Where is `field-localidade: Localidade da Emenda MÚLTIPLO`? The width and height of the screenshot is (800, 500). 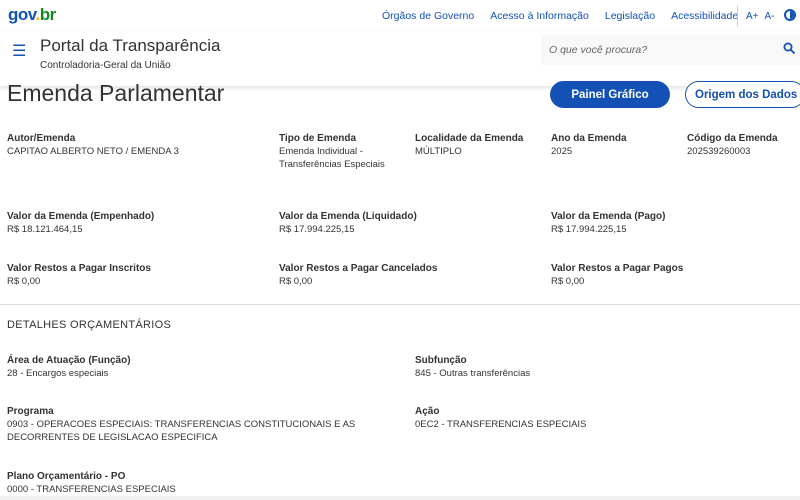
field-localidade: Localidade da Emenda MÚLTIPLO is located at coordinates (469, 145).